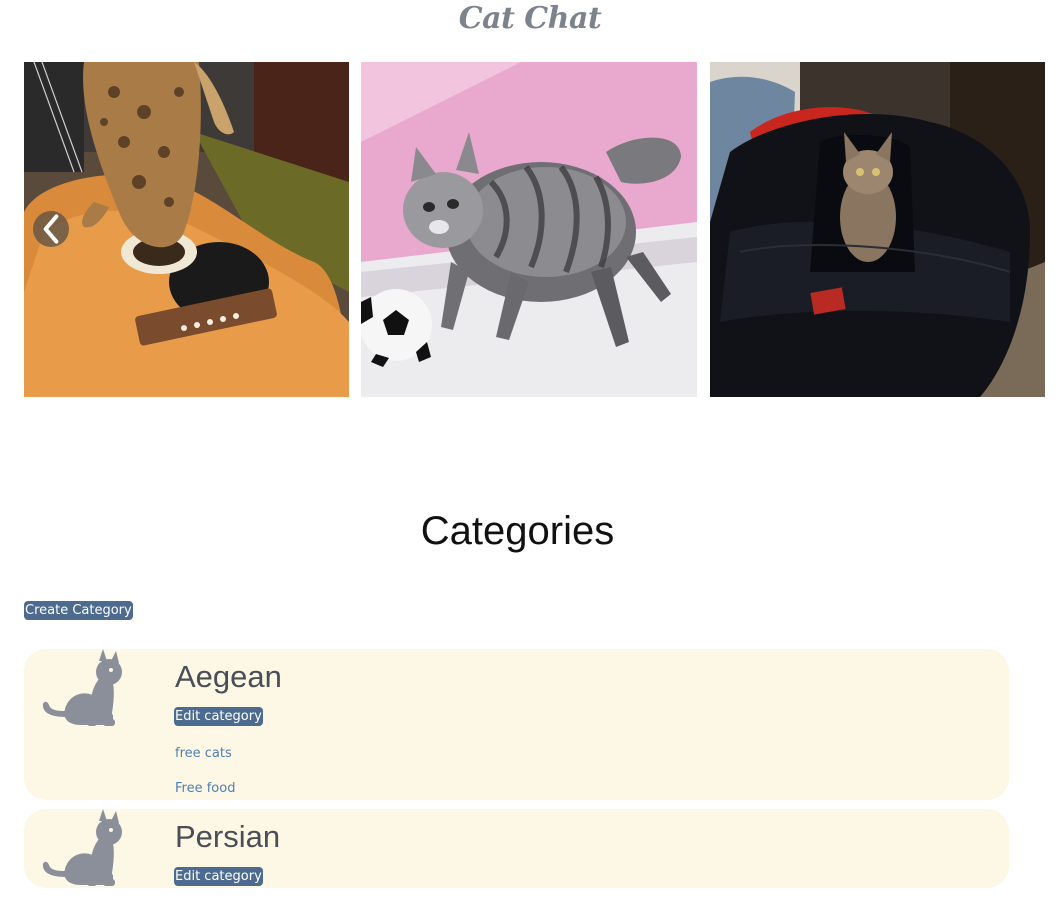 The width and height of the screenshot is (1060, 903). Describe the element at coordinates (78, 610) in the screenshot. I see `create-category-button: Create Category` at that location.